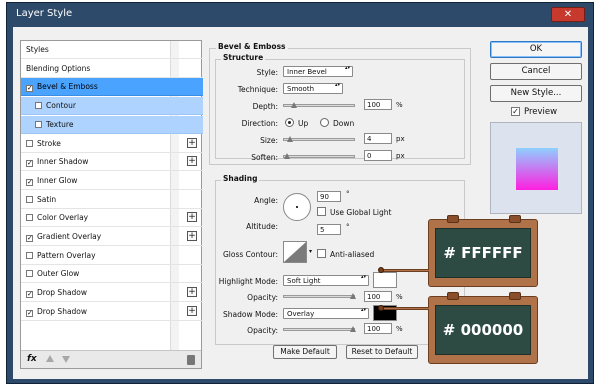  Describe the element at coordinates (50, 358) in the screenshot. I see `move-up-icon` at that location.